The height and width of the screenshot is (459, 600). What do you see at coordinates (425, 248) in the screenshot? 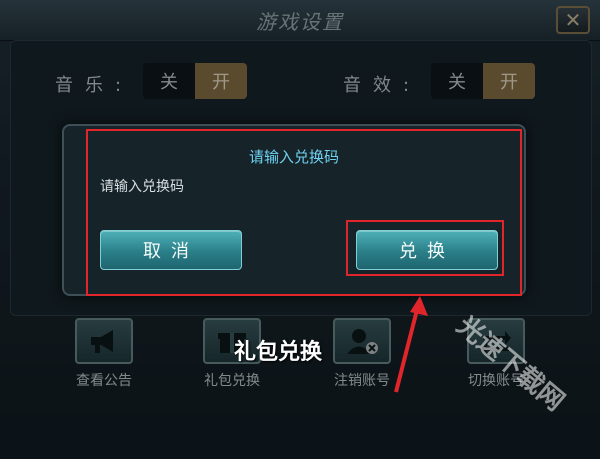
I see `highlight-redeem-button` at bounding box center [425, 248].